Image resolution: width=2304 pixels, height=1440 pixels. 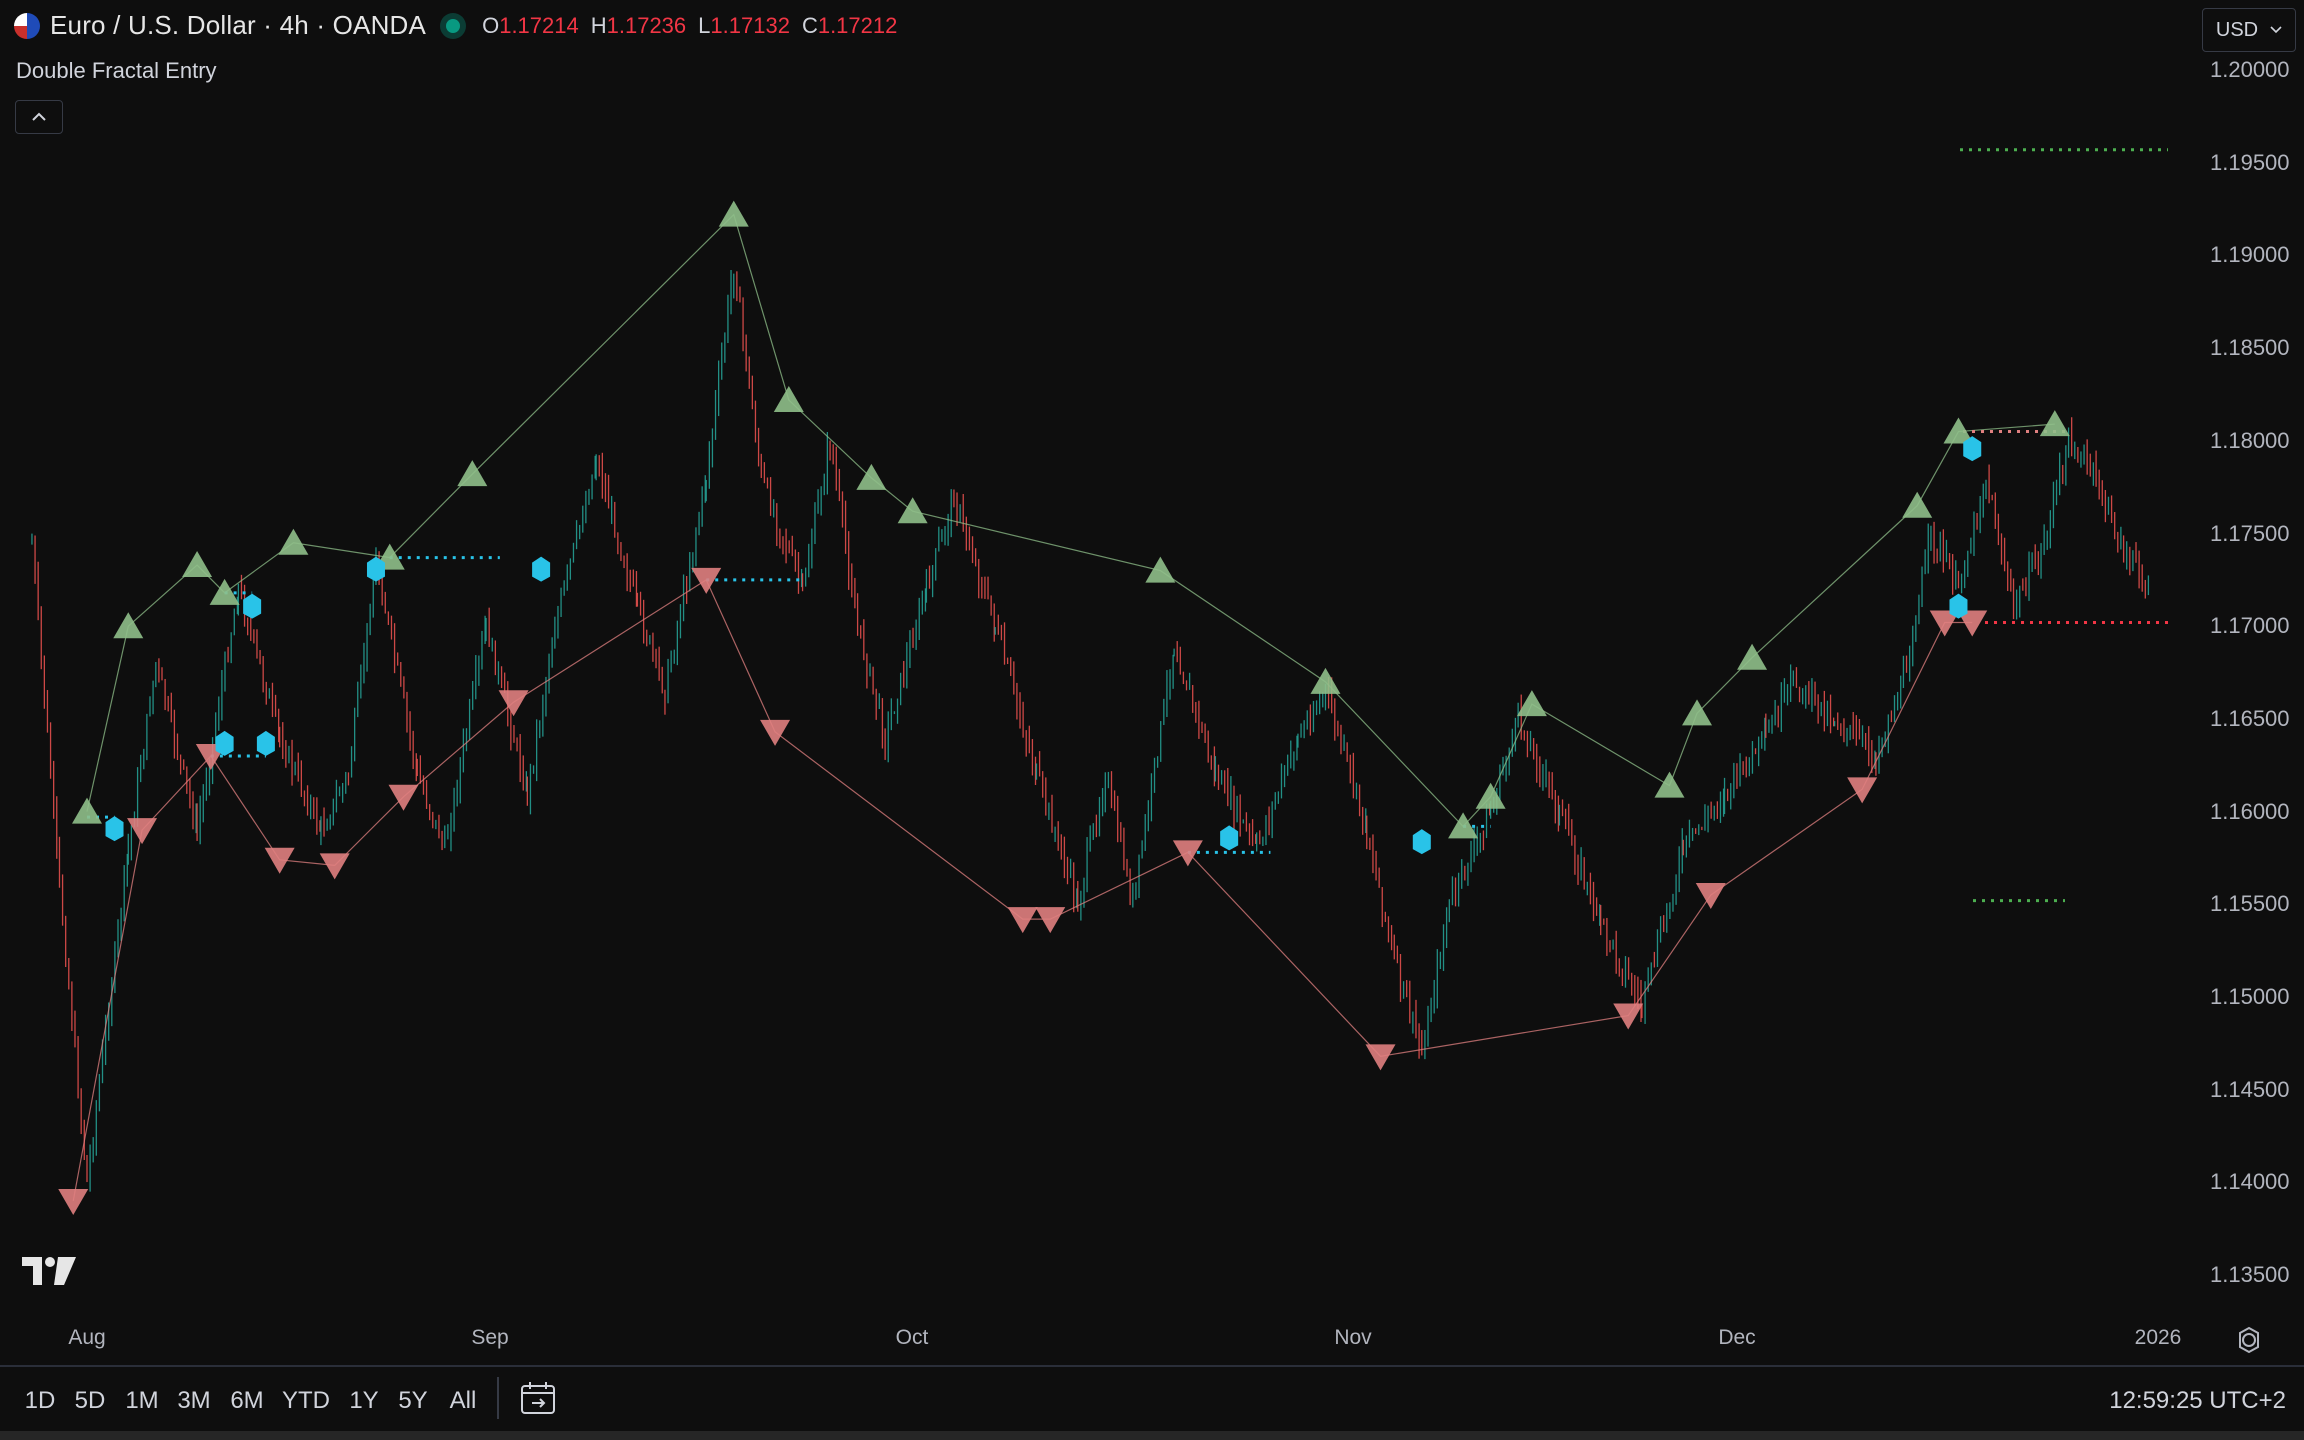 What do you see at coordinates (2237, 29) in the screenshot?
I see `currency-label: USD` at bounding box center [2237, 29].